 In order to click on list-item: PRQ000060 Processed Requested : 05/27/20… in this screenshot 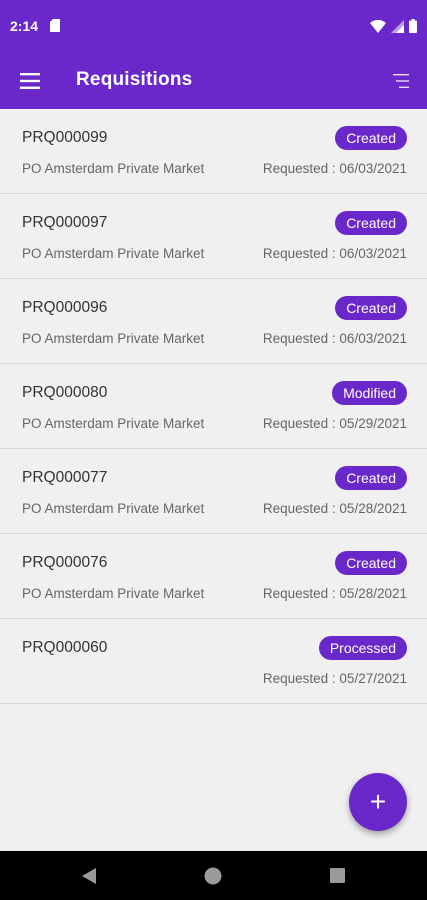, I will do `click(213, 661)`.